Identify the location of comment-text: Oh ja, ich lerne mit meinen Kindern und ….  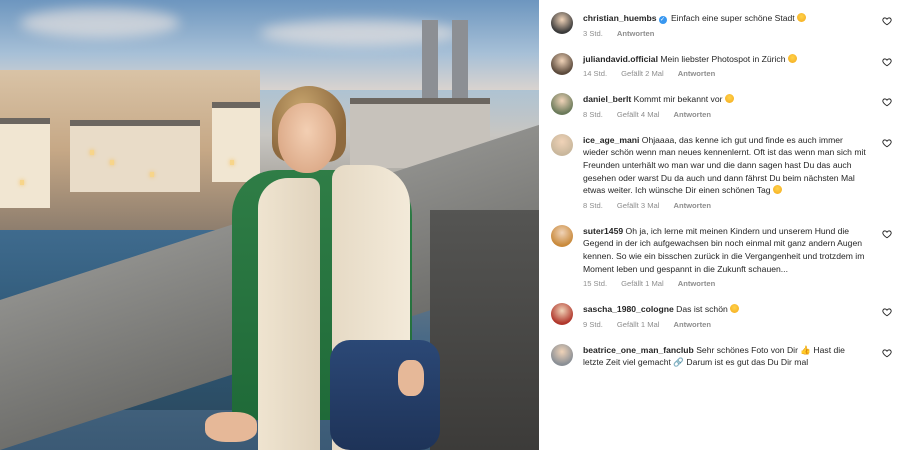
(724, 249).